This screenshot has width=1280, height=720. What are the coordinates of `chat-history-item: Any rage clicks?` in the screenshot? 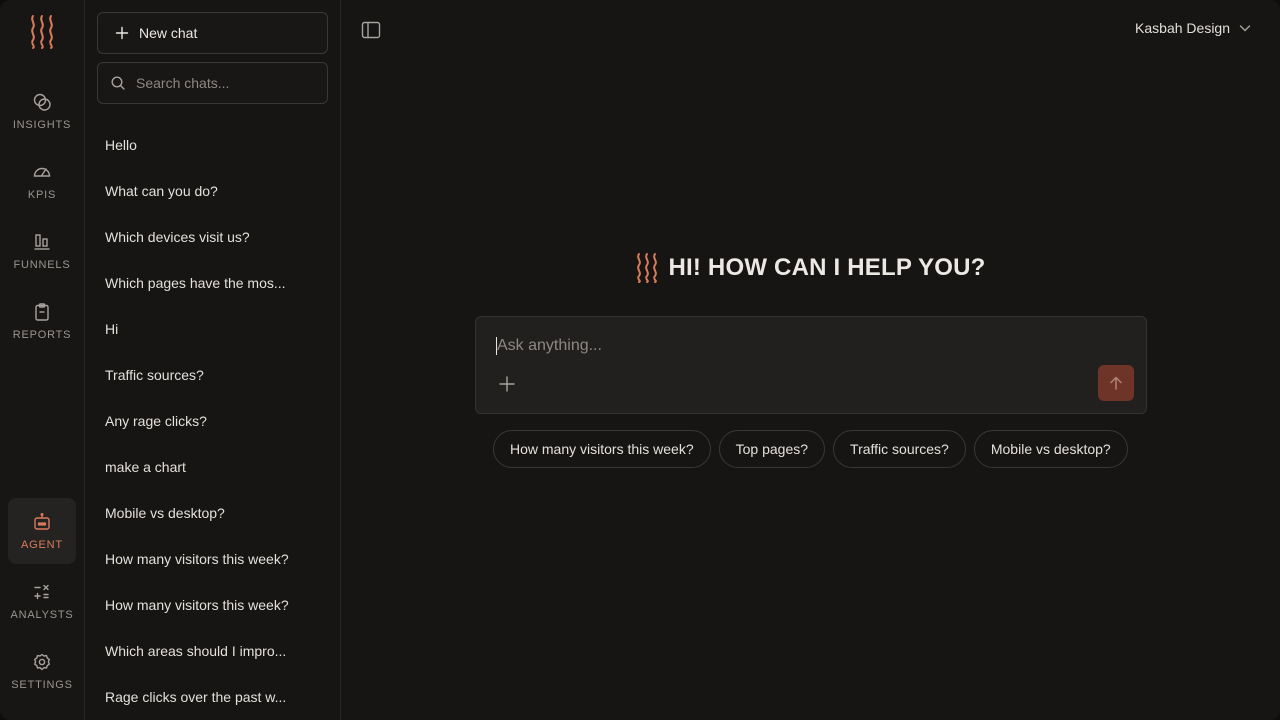 It's located at (212, 421).